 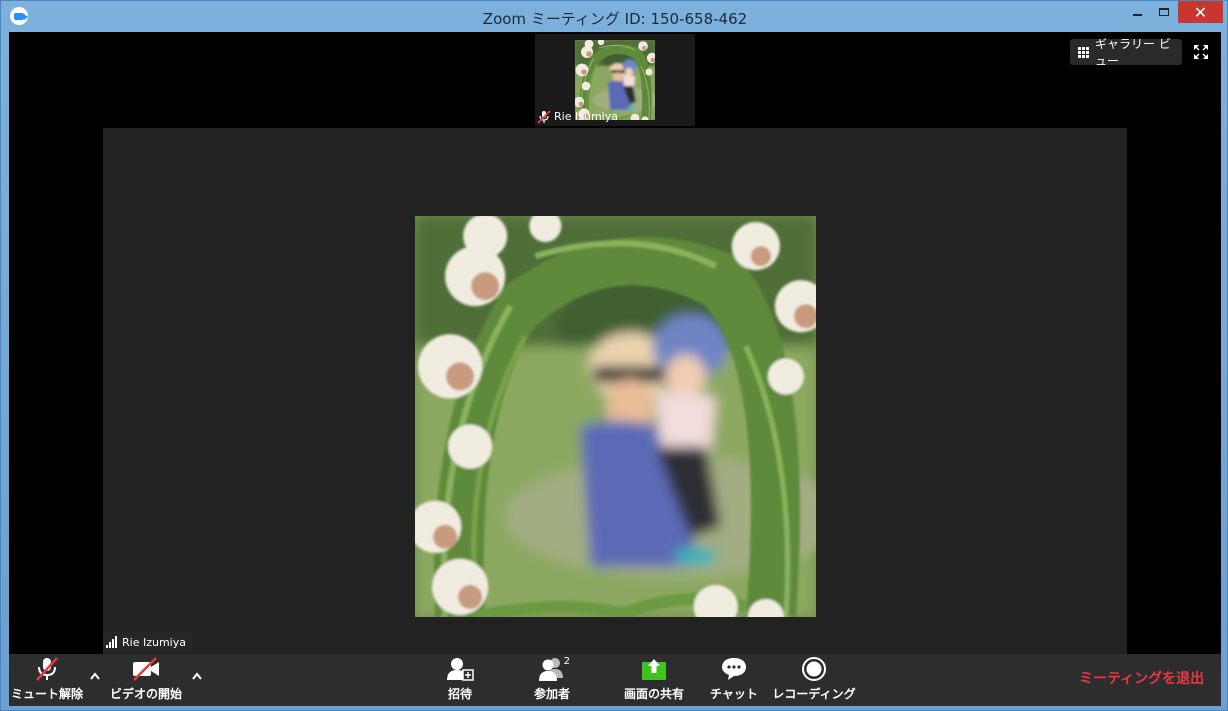 What do you see at coordinates (145, 694) in the screenshot?
I see `start-video-label: ビデオの開始` at bounding box center [145, 694].